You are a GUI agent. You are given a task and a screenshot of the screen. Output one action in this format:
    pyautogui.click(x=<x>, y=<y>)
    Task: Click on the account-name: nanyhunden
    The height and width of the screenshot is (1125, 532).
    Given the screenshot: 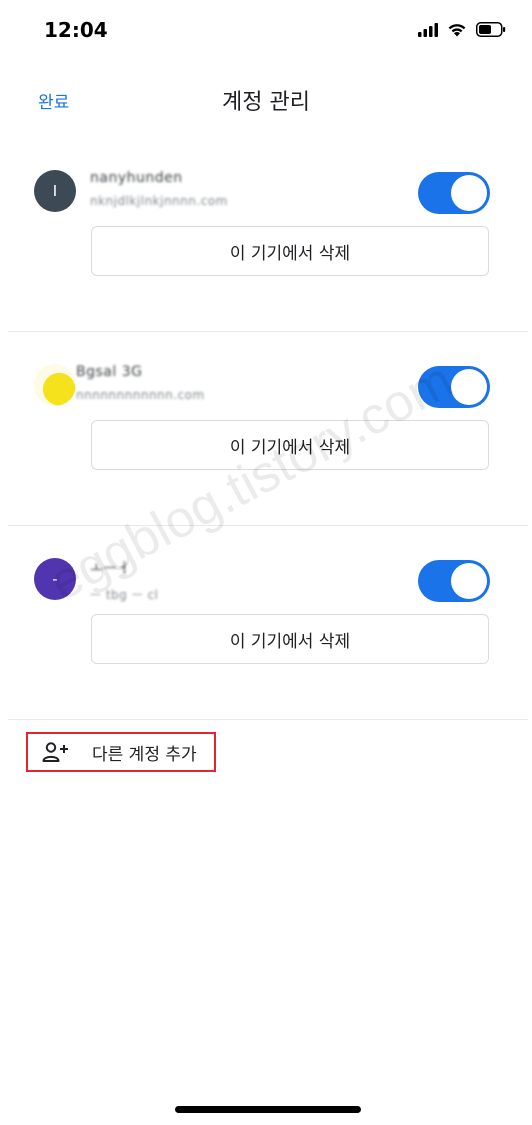 What is the action you would take?
    pyautogui.click(x=136, y=178)
    